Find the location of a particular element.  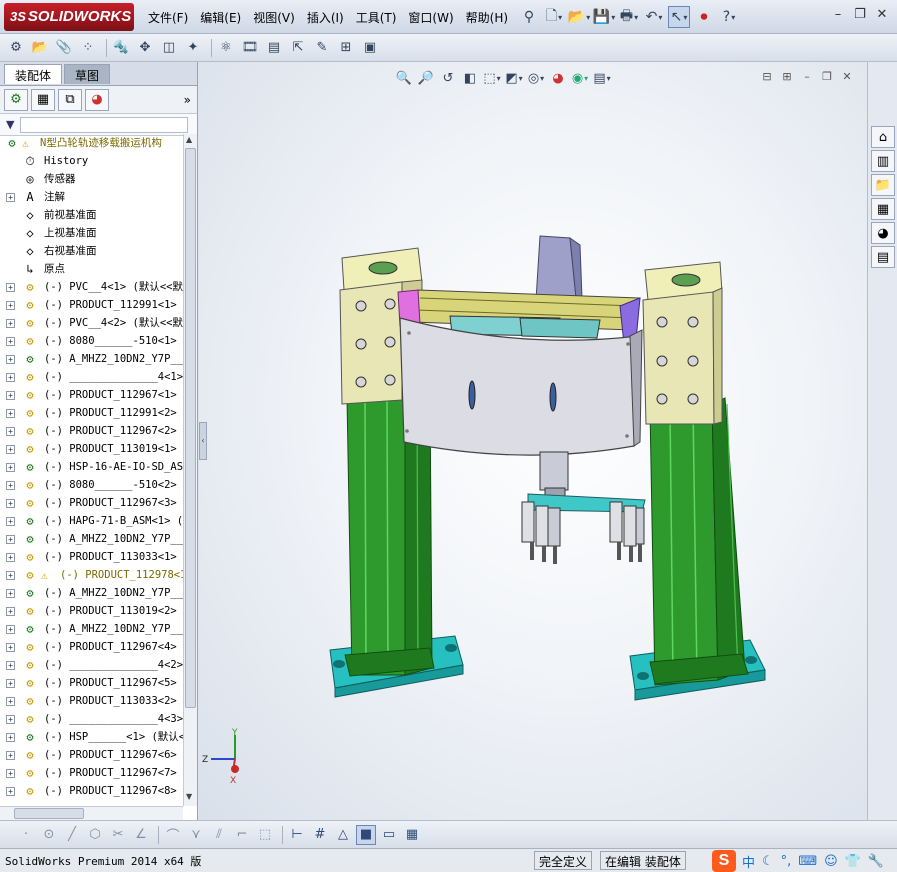

tree-item: + ⚙ (-) HSP______<1> (默认< is located at coordinates (91, 737).